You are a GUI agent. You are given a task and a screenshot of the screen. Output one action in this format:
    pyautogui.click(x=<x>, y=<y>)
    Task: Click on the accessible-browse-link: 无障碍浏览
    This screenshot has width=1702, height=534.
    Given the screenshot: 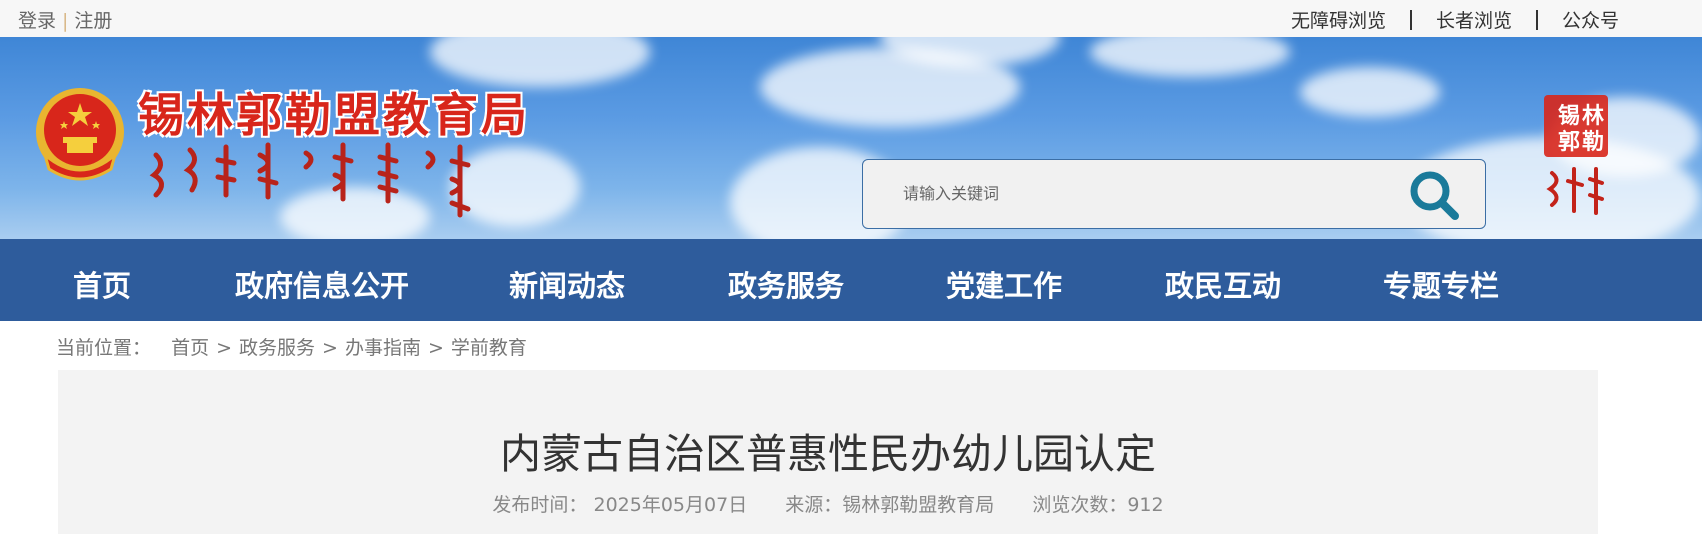 What is the action you would take?
    pyautogui.click(x=1338, y=19)
    